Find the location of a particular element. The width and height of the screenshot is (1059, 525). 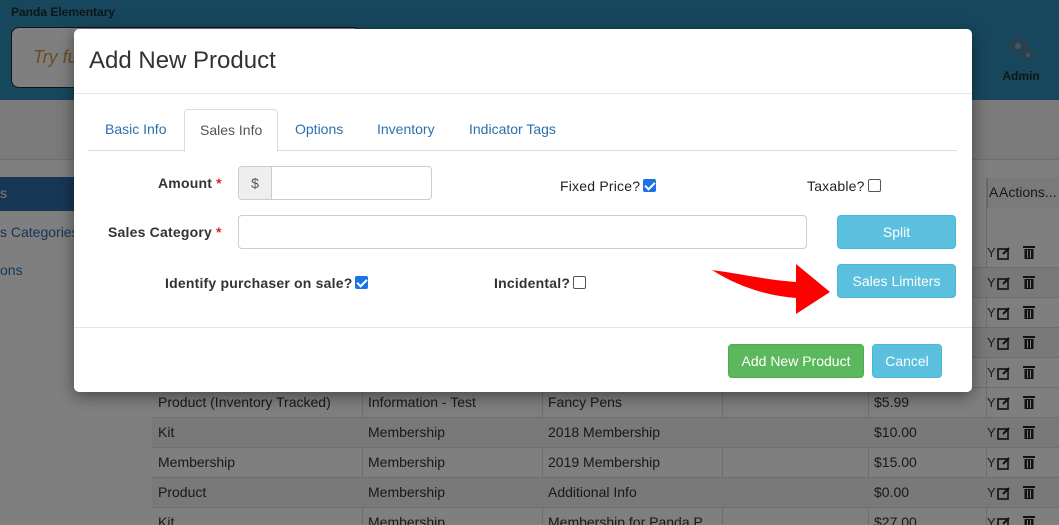

add-new-product-button: Add New Product is located at coordinates (796, 361).